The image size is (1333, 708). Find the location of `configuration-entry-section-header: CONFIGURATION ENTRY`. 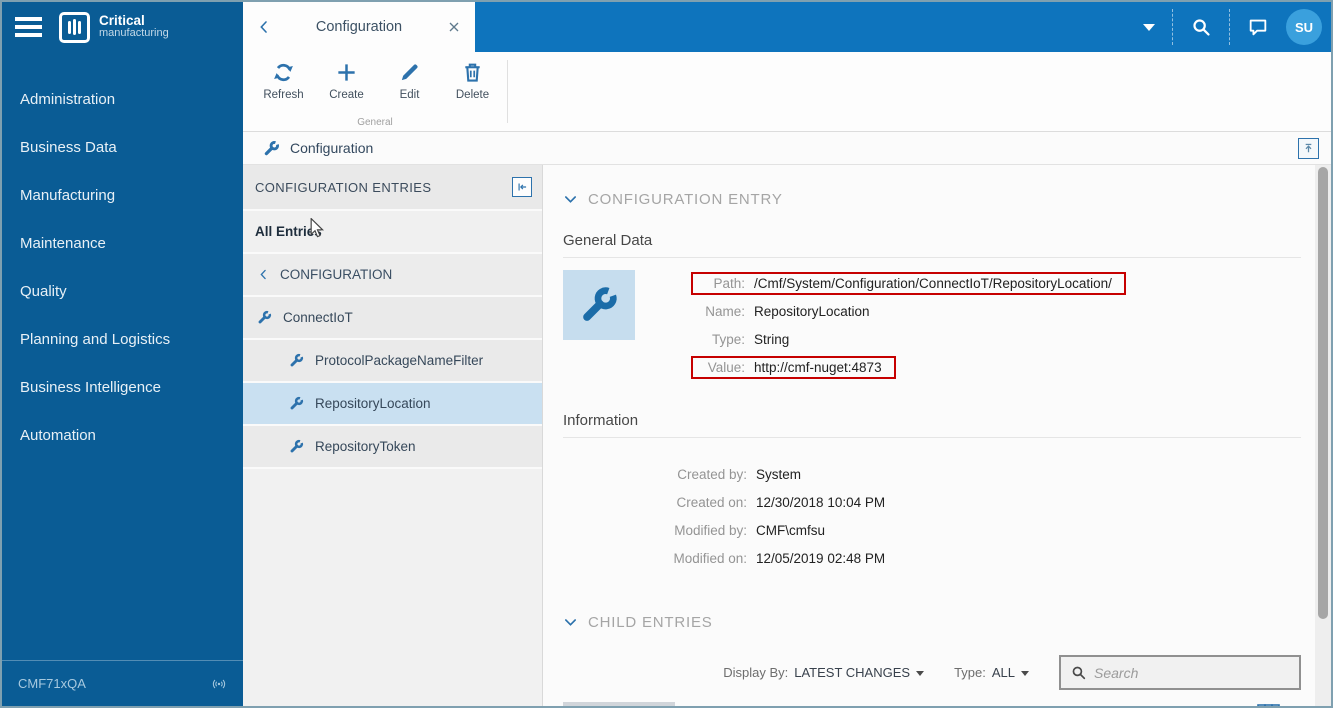

configuration-entry-section-header: CONFIGURATION ENTRY is located at coordinates (932, 199).